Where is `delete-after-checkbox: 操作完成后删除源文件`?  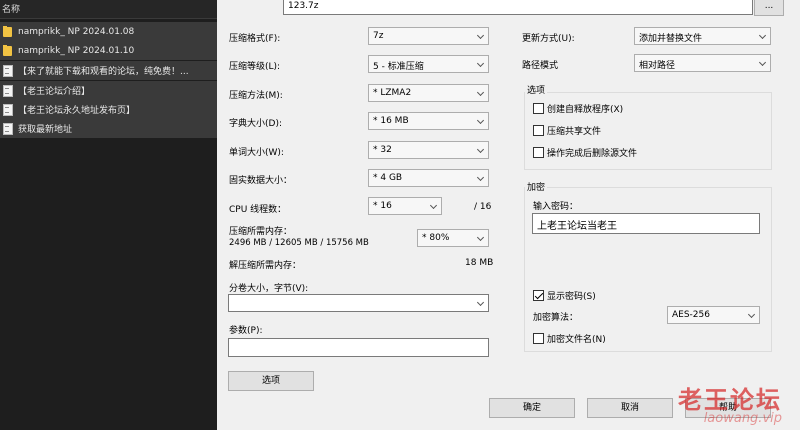
delete-after-checkbox: 操作完成后删除源文件 is located at coordinates (585, 152).